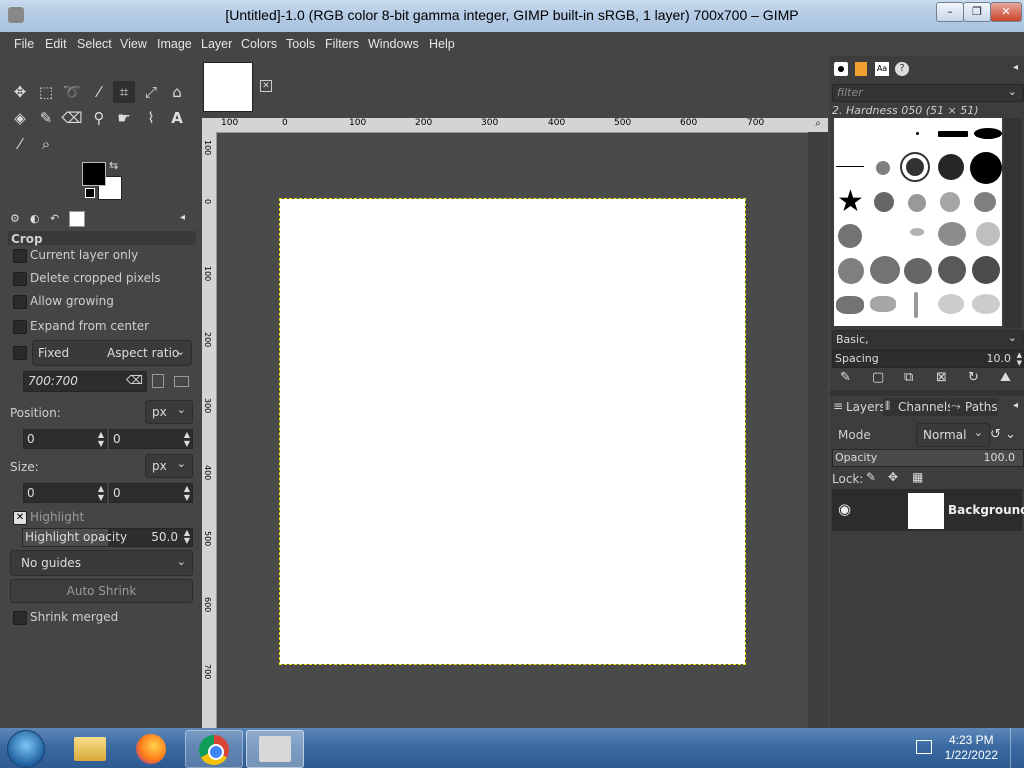  I want to click on gimp-taskbar-icon, so click(275, 749).